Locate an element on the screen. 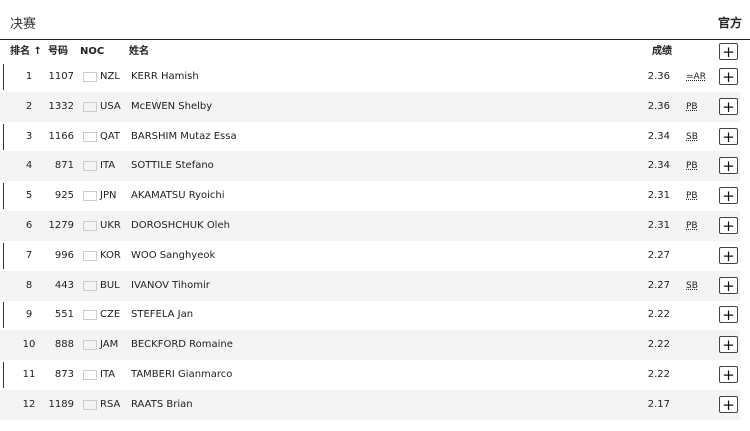  column-header-result: 成绩 is located at coordinates (662, 51).